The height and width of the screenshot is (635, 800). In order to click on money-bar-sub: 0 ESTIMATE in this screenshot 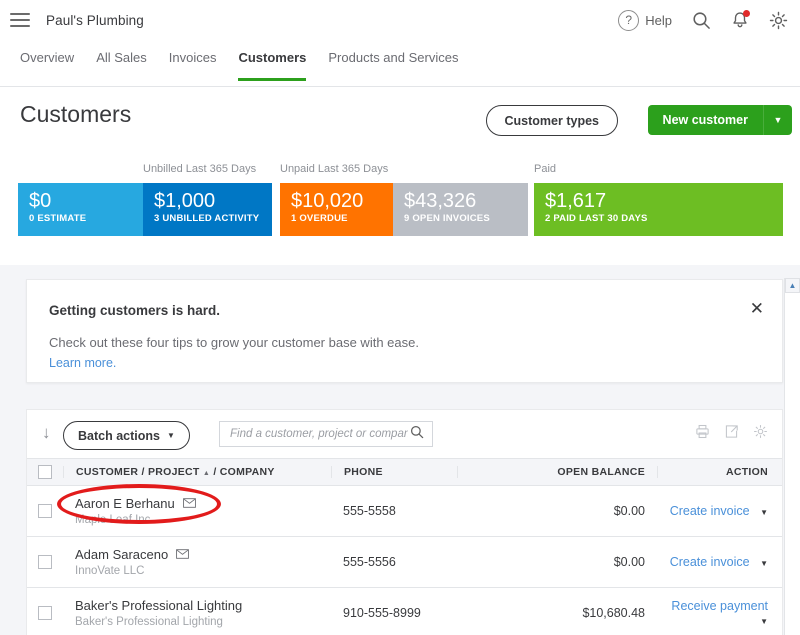, I will do `click(58, 218)`.